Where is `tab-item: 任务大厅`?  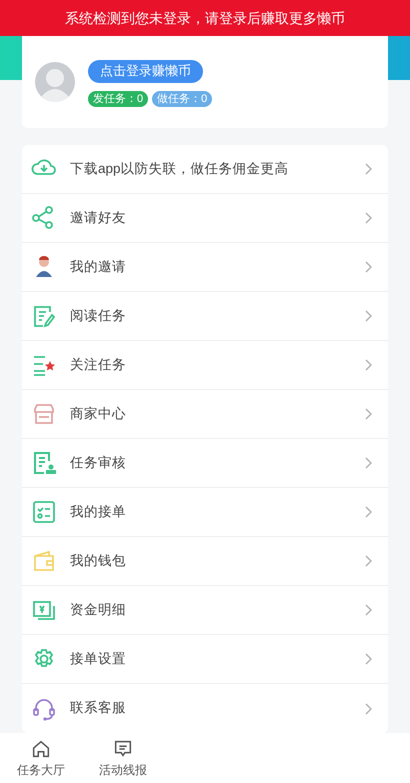
tab-item: 任务大厅 is located at coordinates (41, 758).